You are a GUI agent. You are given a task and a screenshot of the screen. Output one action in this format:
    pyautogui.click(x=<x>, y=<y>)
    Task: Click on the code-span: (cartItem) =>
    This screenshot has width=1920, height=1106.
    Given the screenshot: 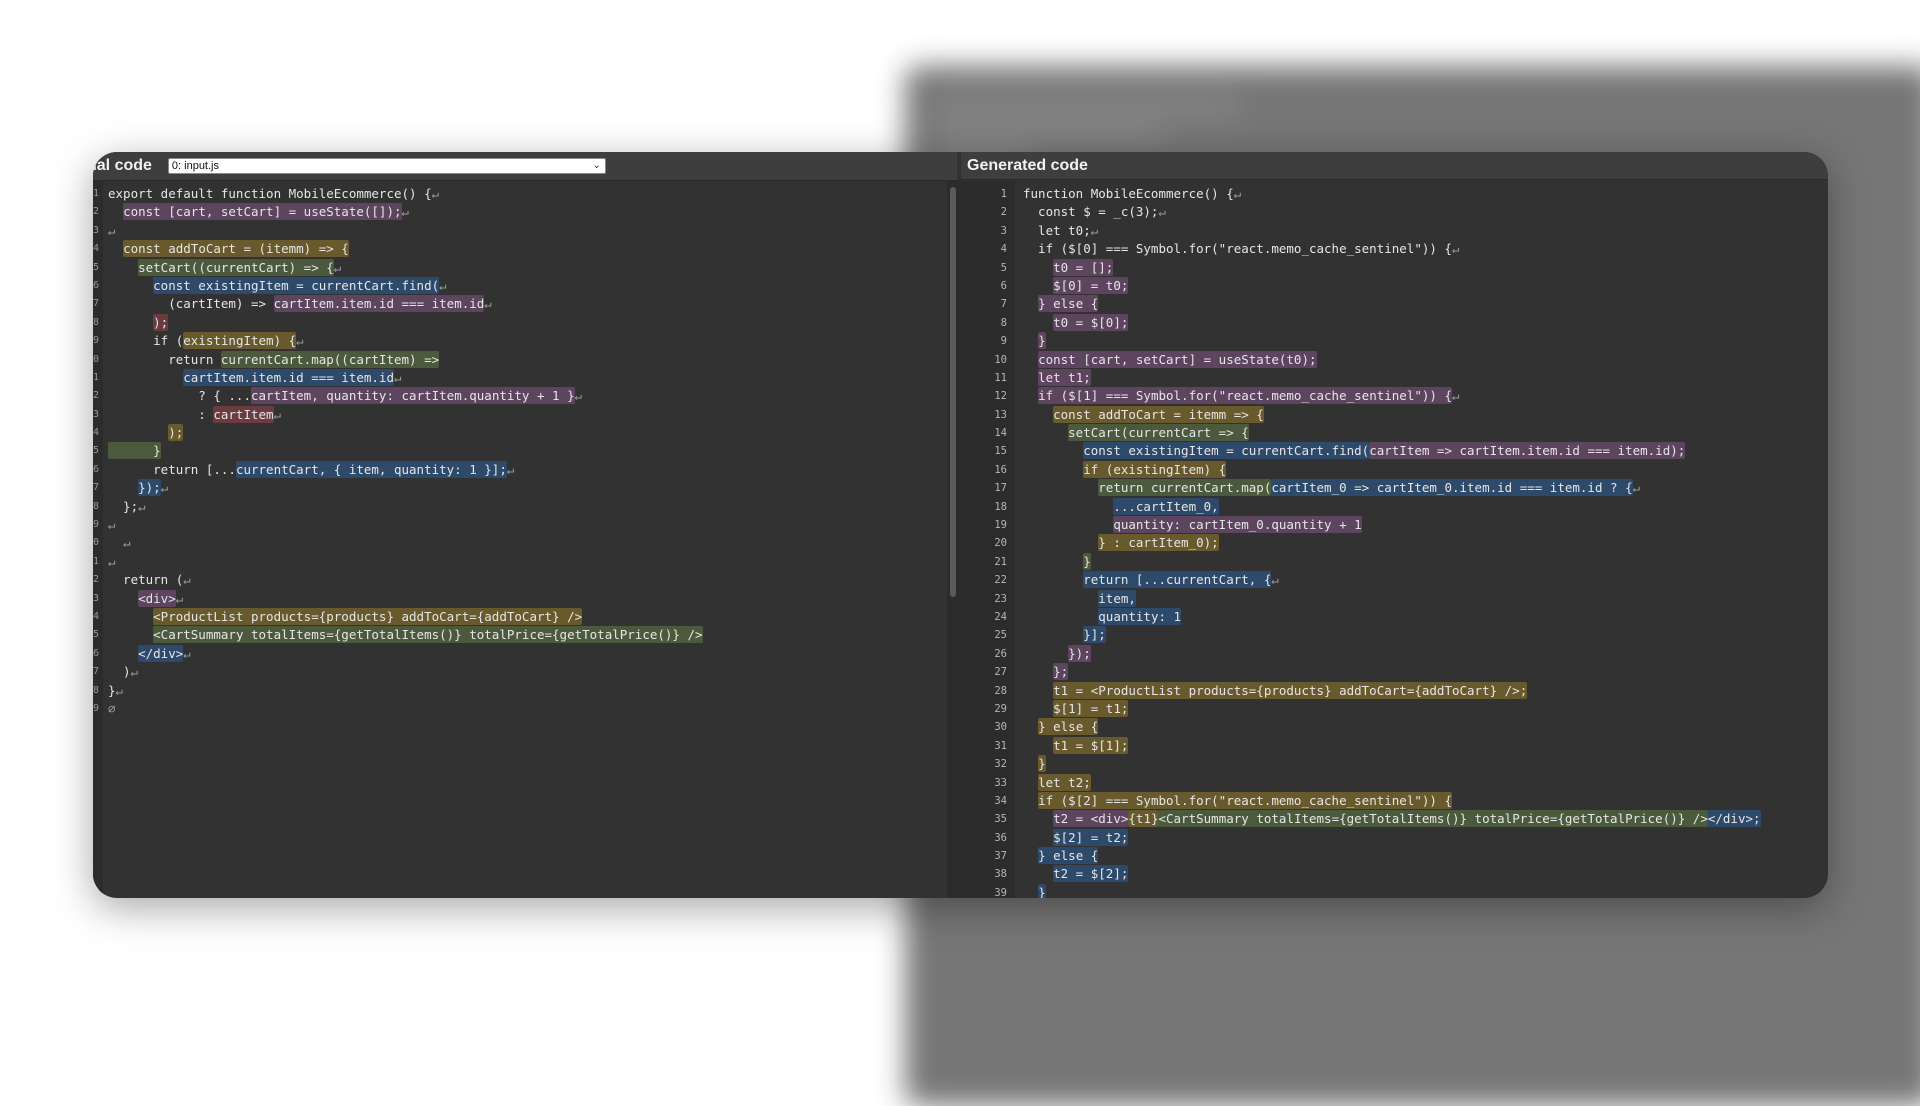 What is the action you would take?
    pyautogui.click(x=191, y=304)
    